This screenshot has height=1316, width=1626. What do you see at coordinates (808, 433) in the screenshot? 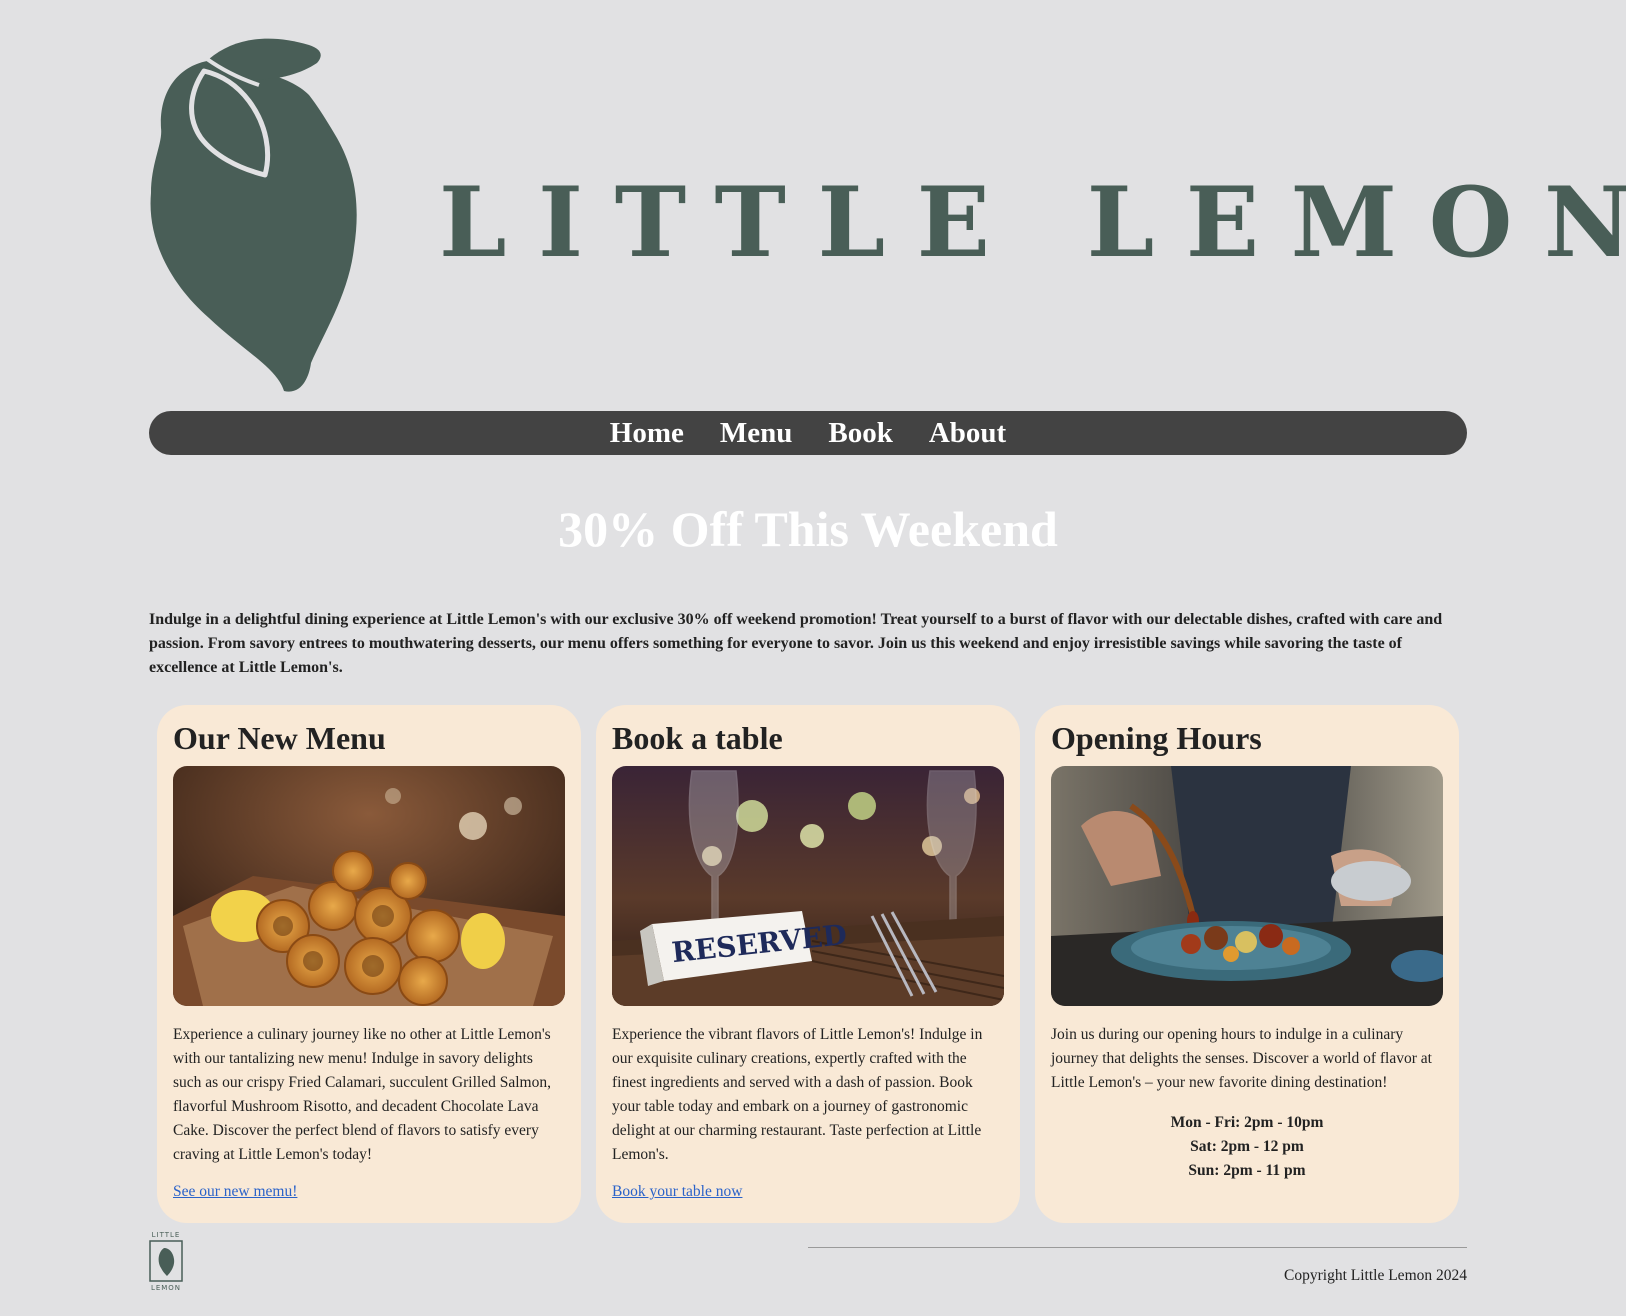
I see `main-nav: Home Menu Book About` at bounding box center [808, 433].